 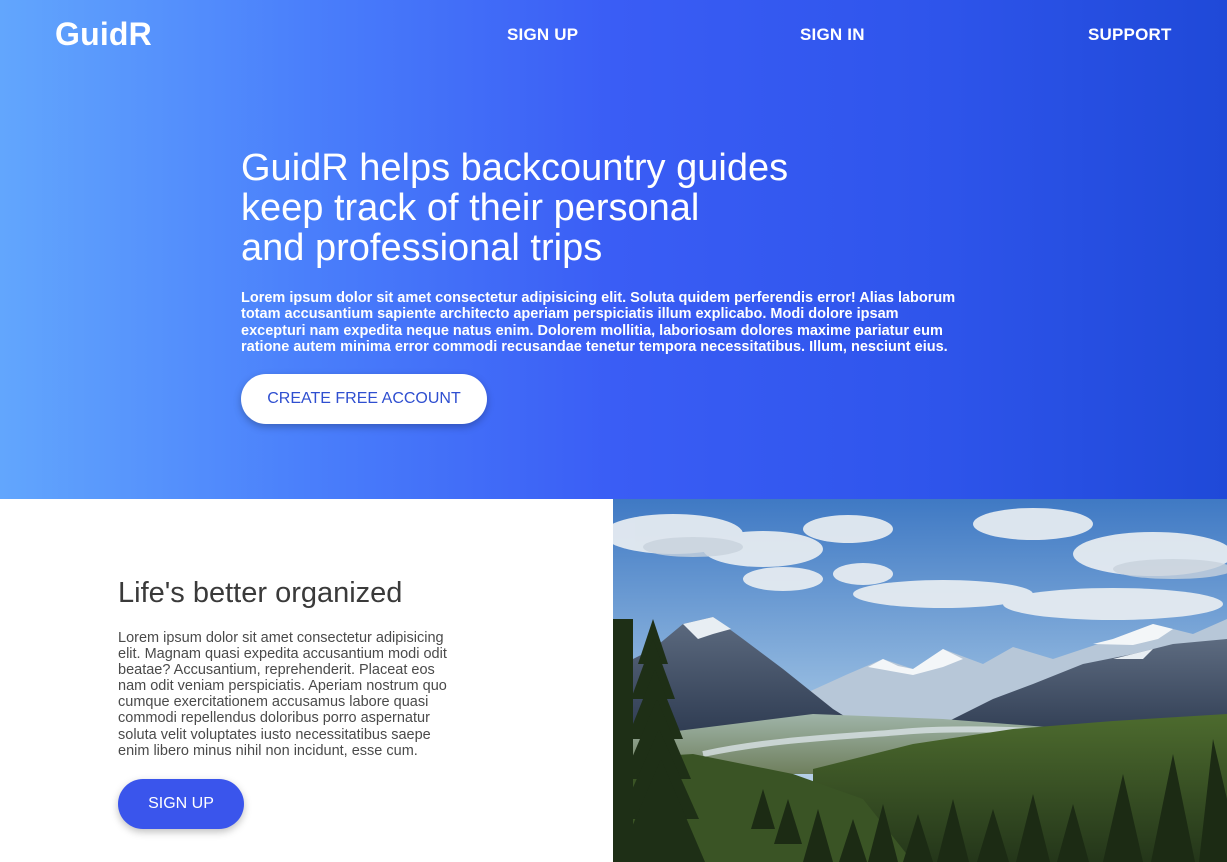 What do you see at coordinates (542, 35) in the screenshot?
I see `nav-sign-up-link: SIGN UP` at bounding box center [542, 35].